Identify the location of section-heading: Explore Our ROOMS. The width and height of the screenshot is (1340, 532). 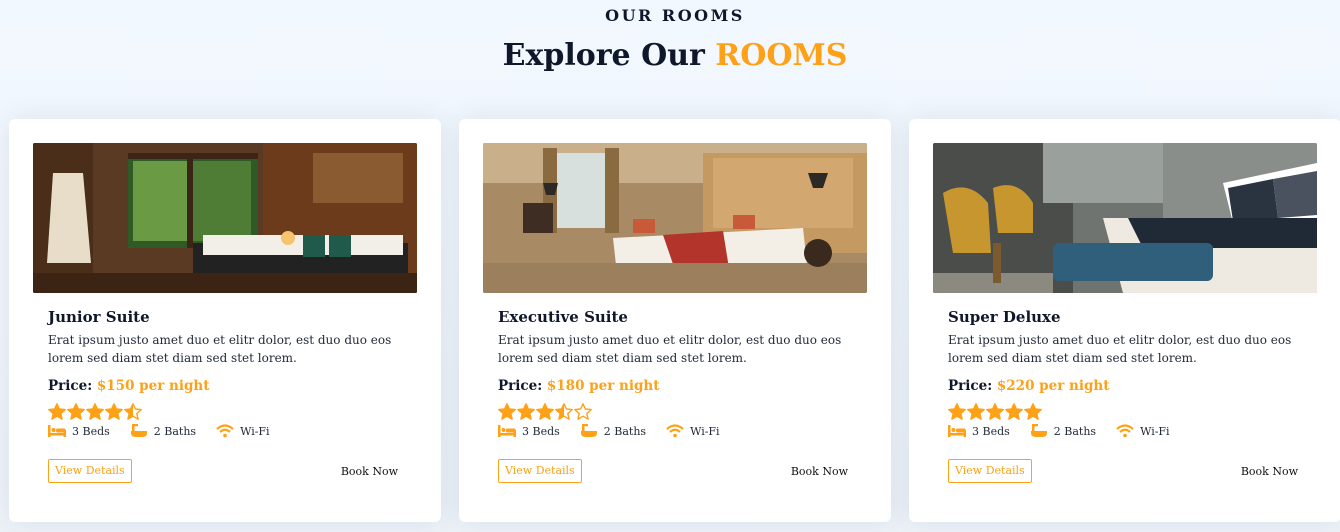
(670, 55).